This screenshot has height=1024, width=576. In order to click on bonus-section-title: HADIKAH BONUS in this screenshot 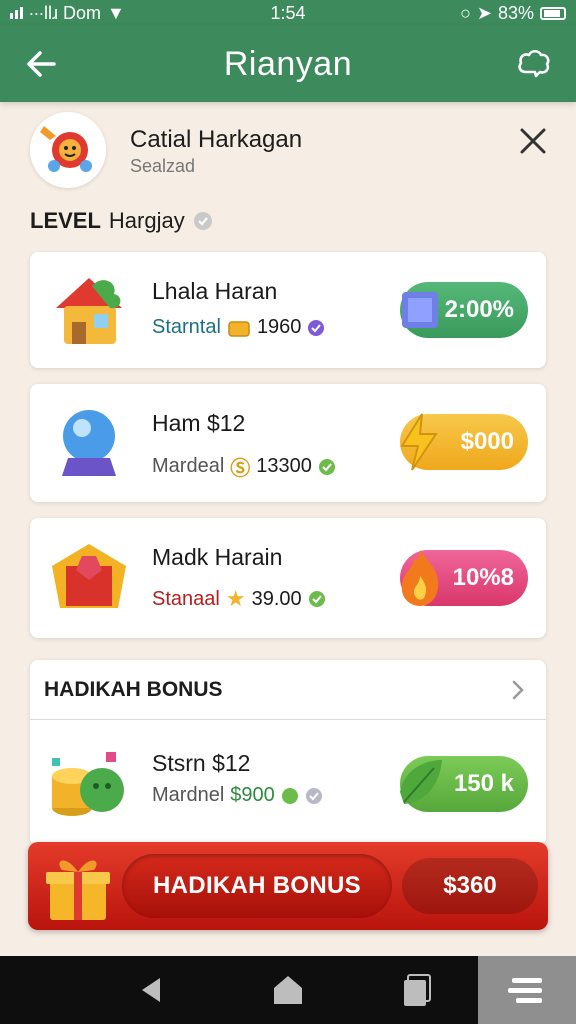, I will do `click(133, 689)`.